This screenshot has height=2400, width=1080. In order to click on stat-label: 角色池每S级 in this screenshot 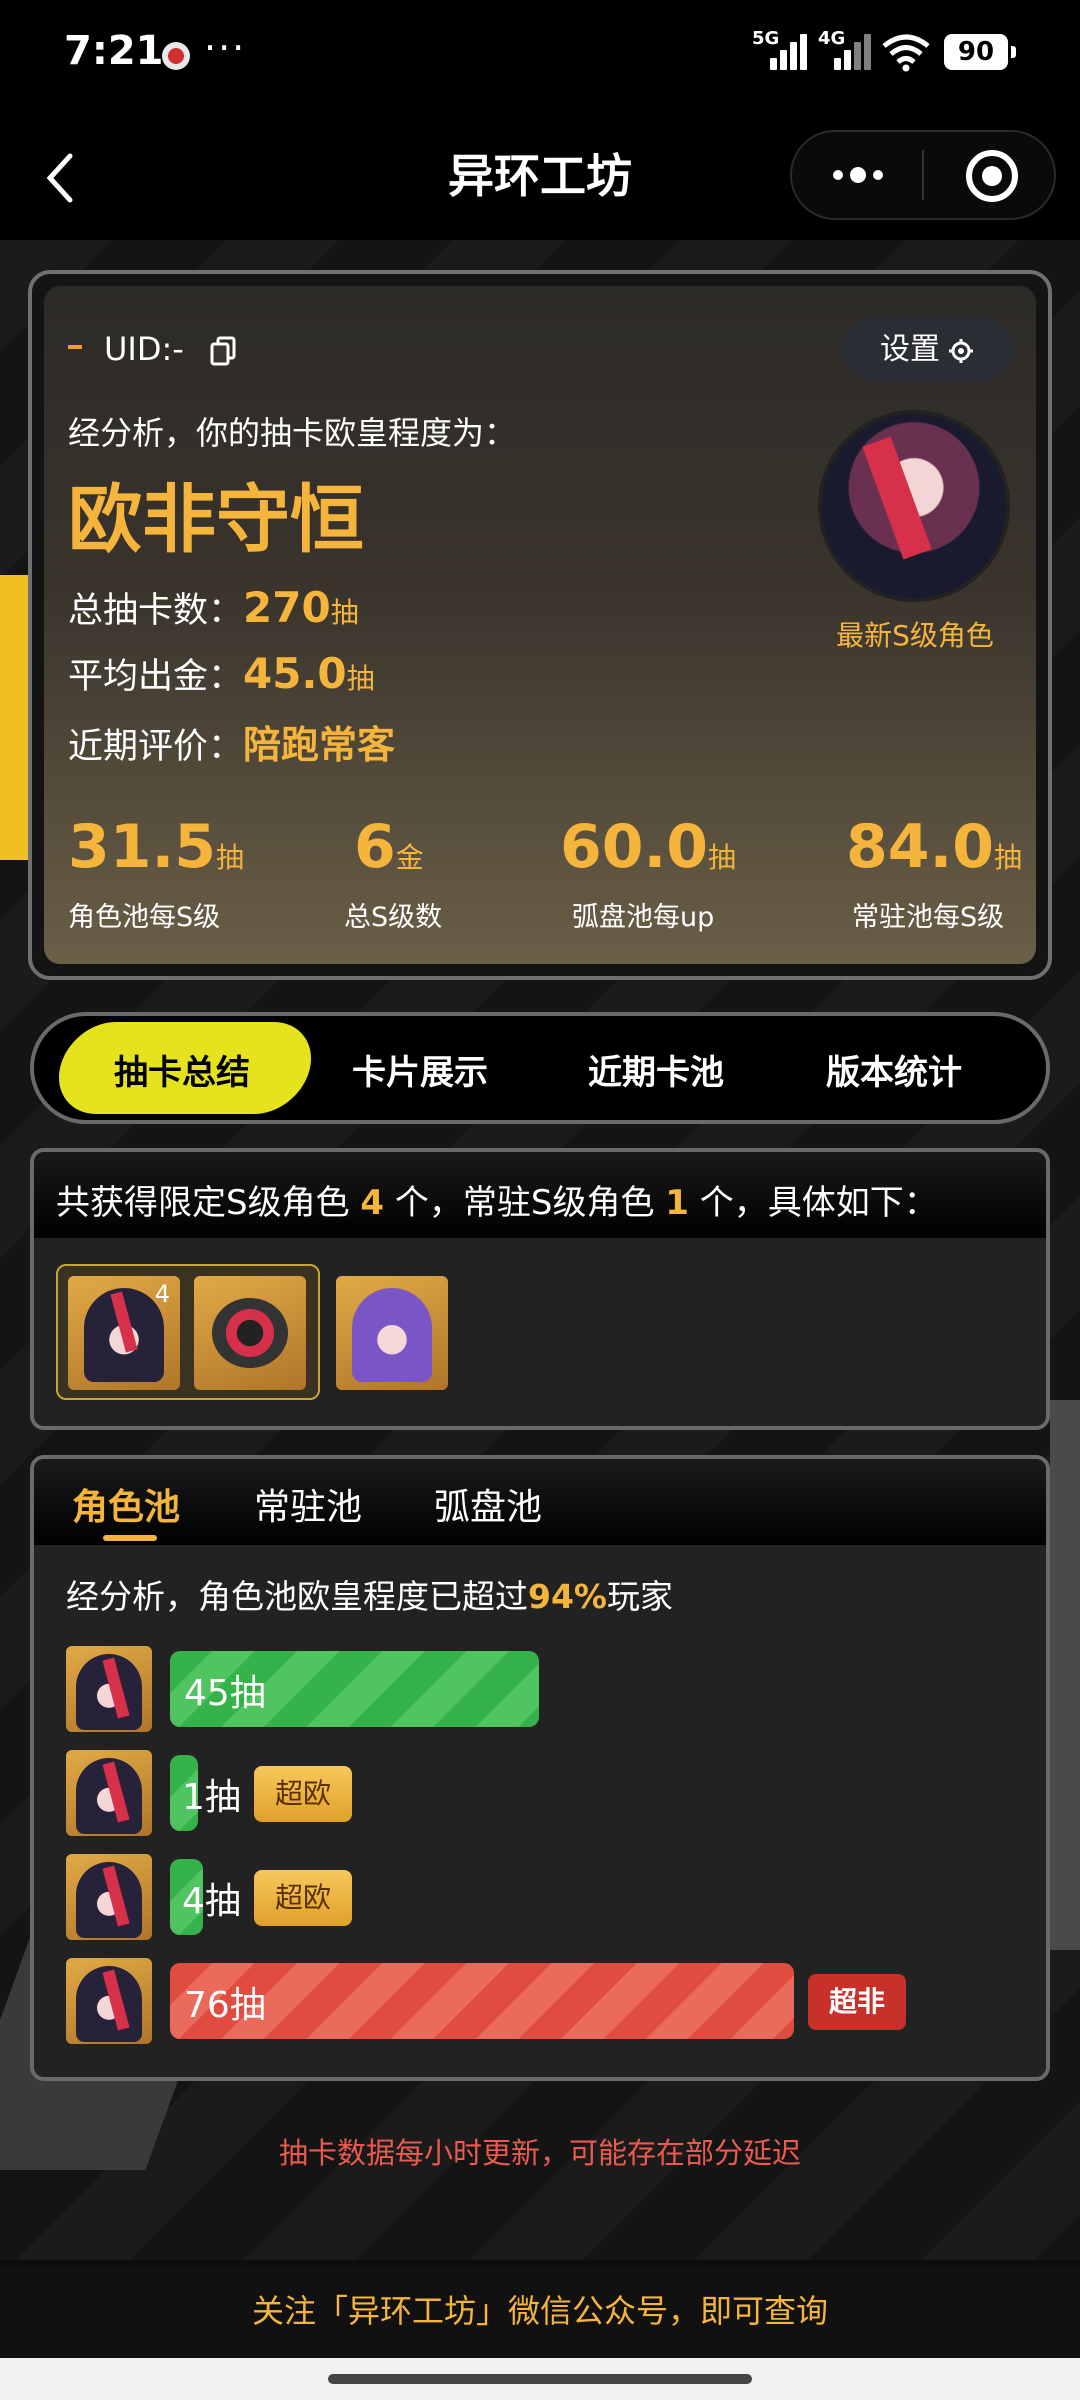, I will do `click(144, 917)`.